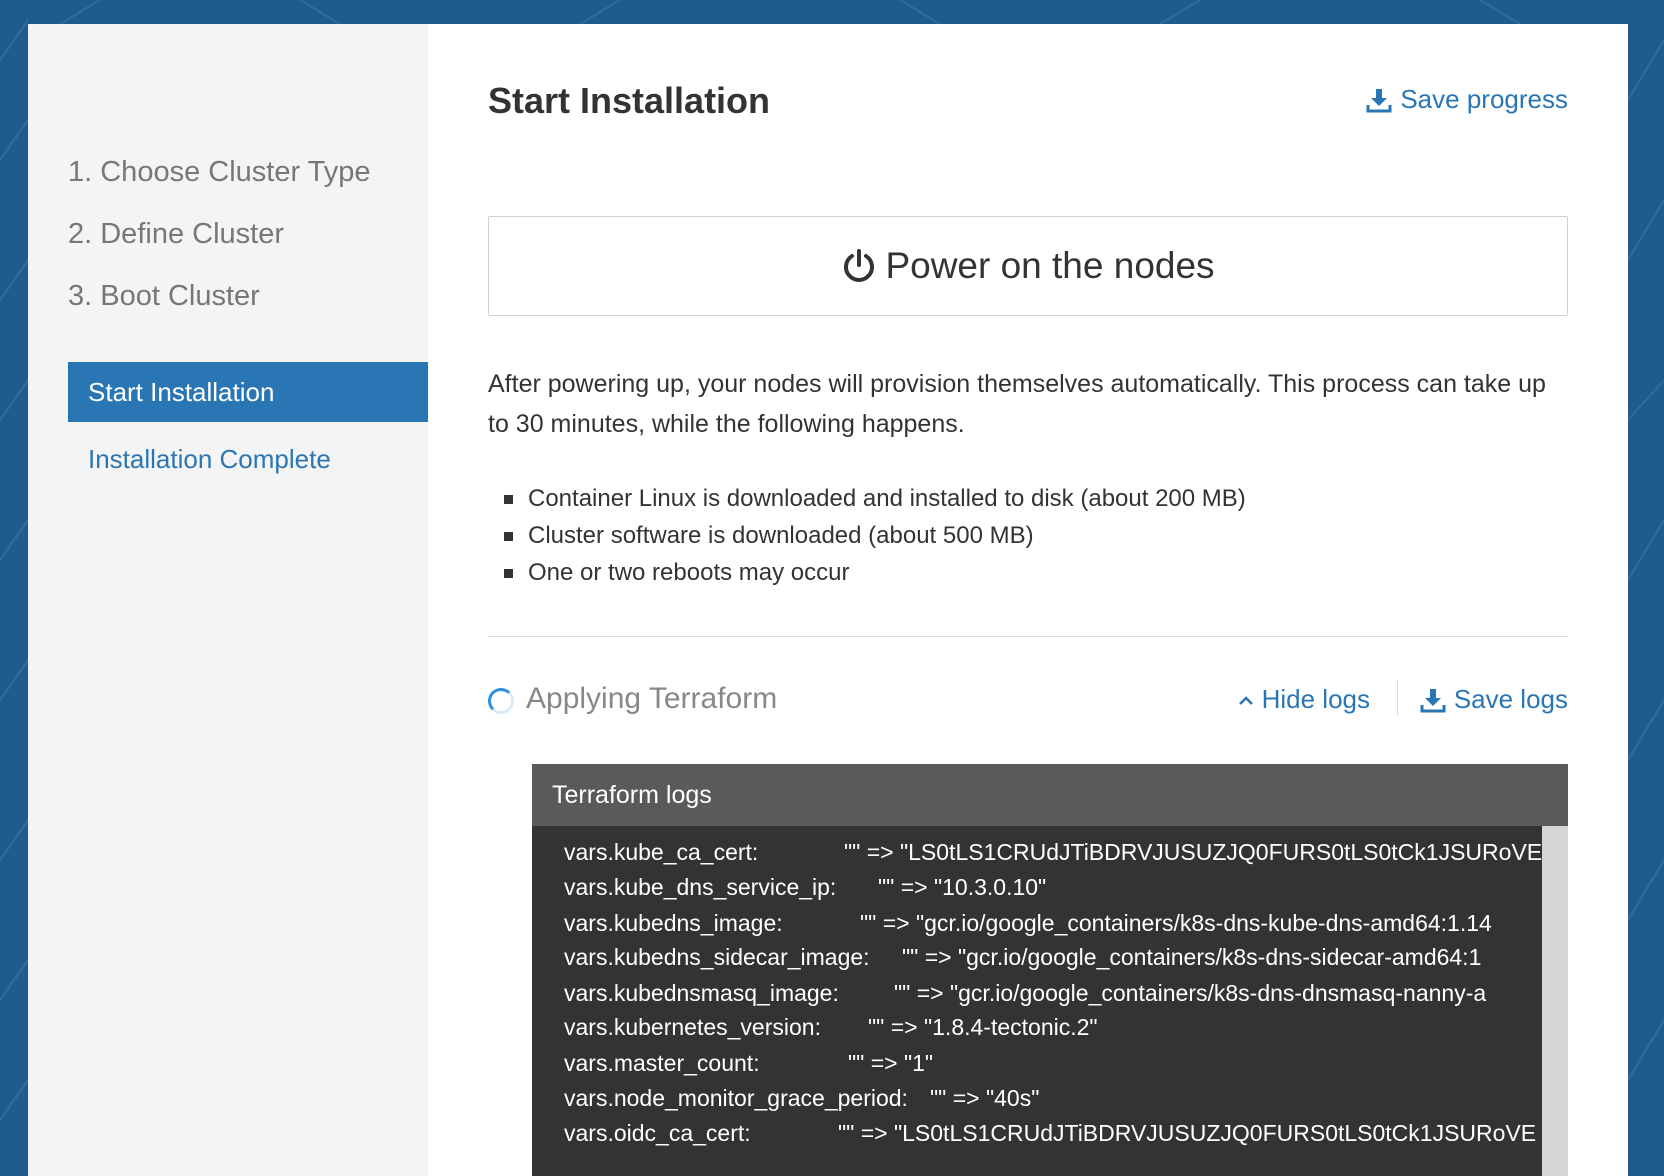 Image resolution: width=1664 pixels, height=1176 pixels. I want to click on save-progress-button: Save progress, so click(1467, 99).